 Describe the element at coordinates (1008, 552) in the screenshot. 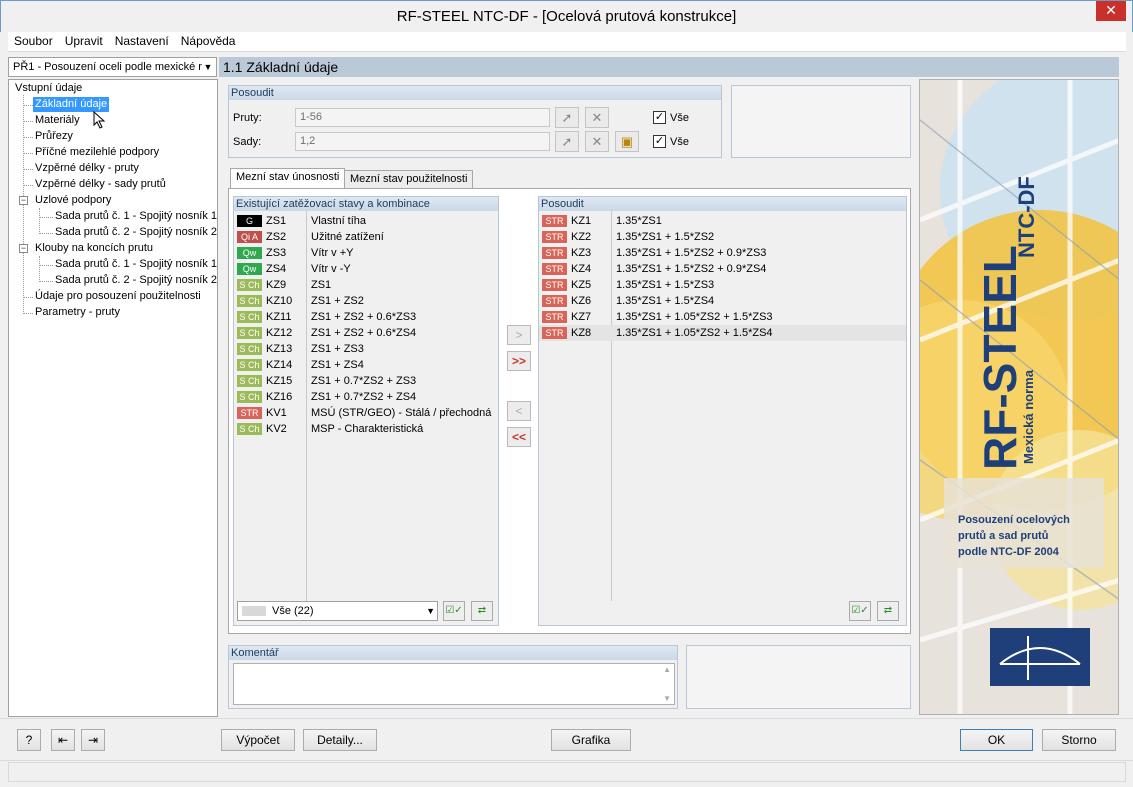

I see `logo-description-line: podle NTC-DF 2004` at that location.